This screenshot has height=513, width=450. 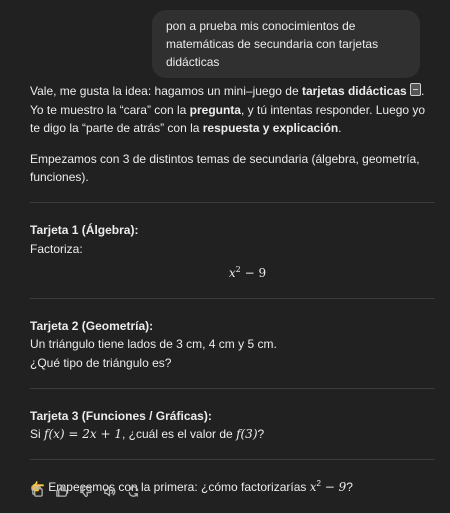 I want to click on thumbs-up-button, so click(x=61, y=491).